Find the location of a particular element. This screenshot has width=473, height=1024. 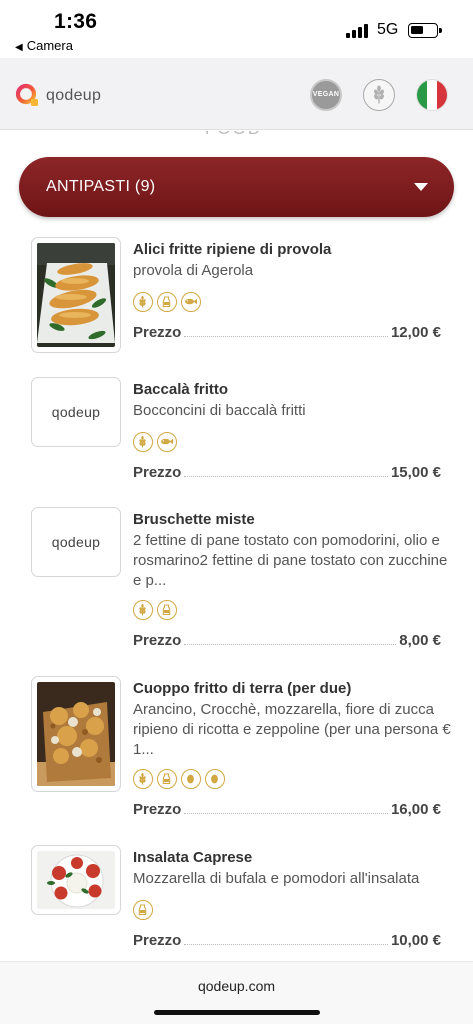

network-type: 5G is located at coordinates (388, 29).